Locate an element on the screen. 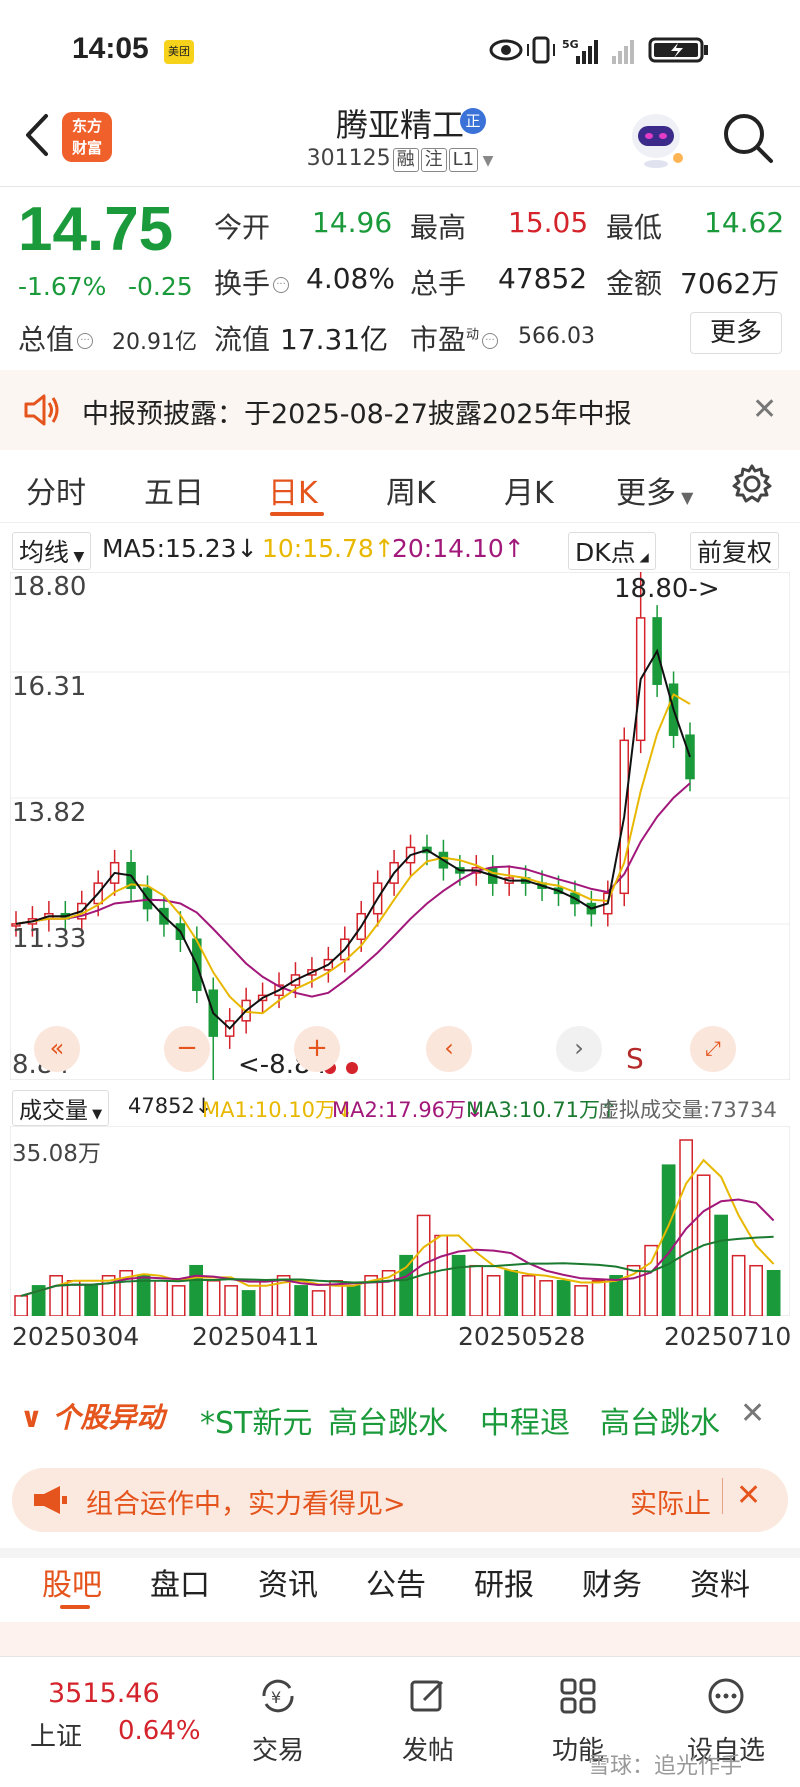 This screenshot has width=800, height=1787. price-axis-label: 11.33 is located at coordinates (49, 939).